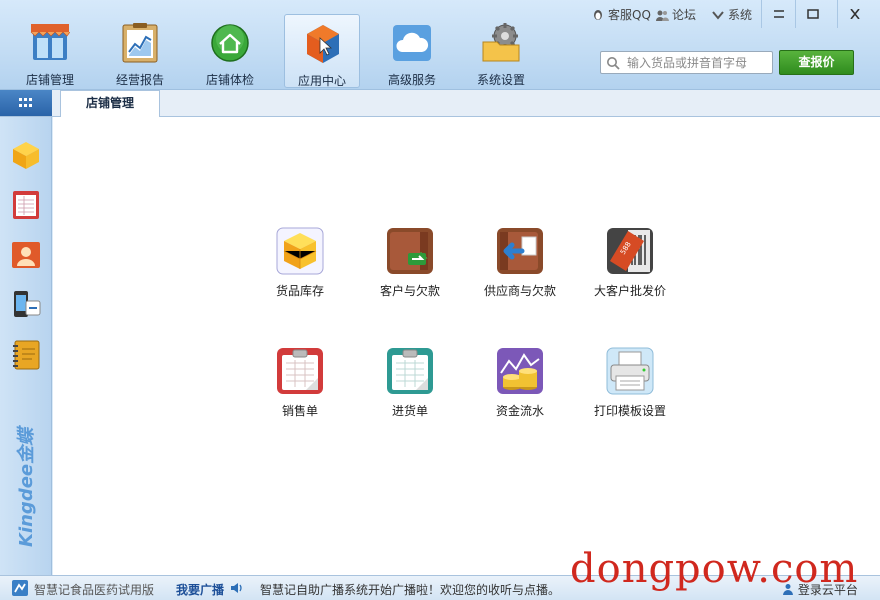 The image size is (880, 600). What do you see at coordinates (300, 251) in the screenshot?
I see `cubes-icon` at bounding box center [300, 251].